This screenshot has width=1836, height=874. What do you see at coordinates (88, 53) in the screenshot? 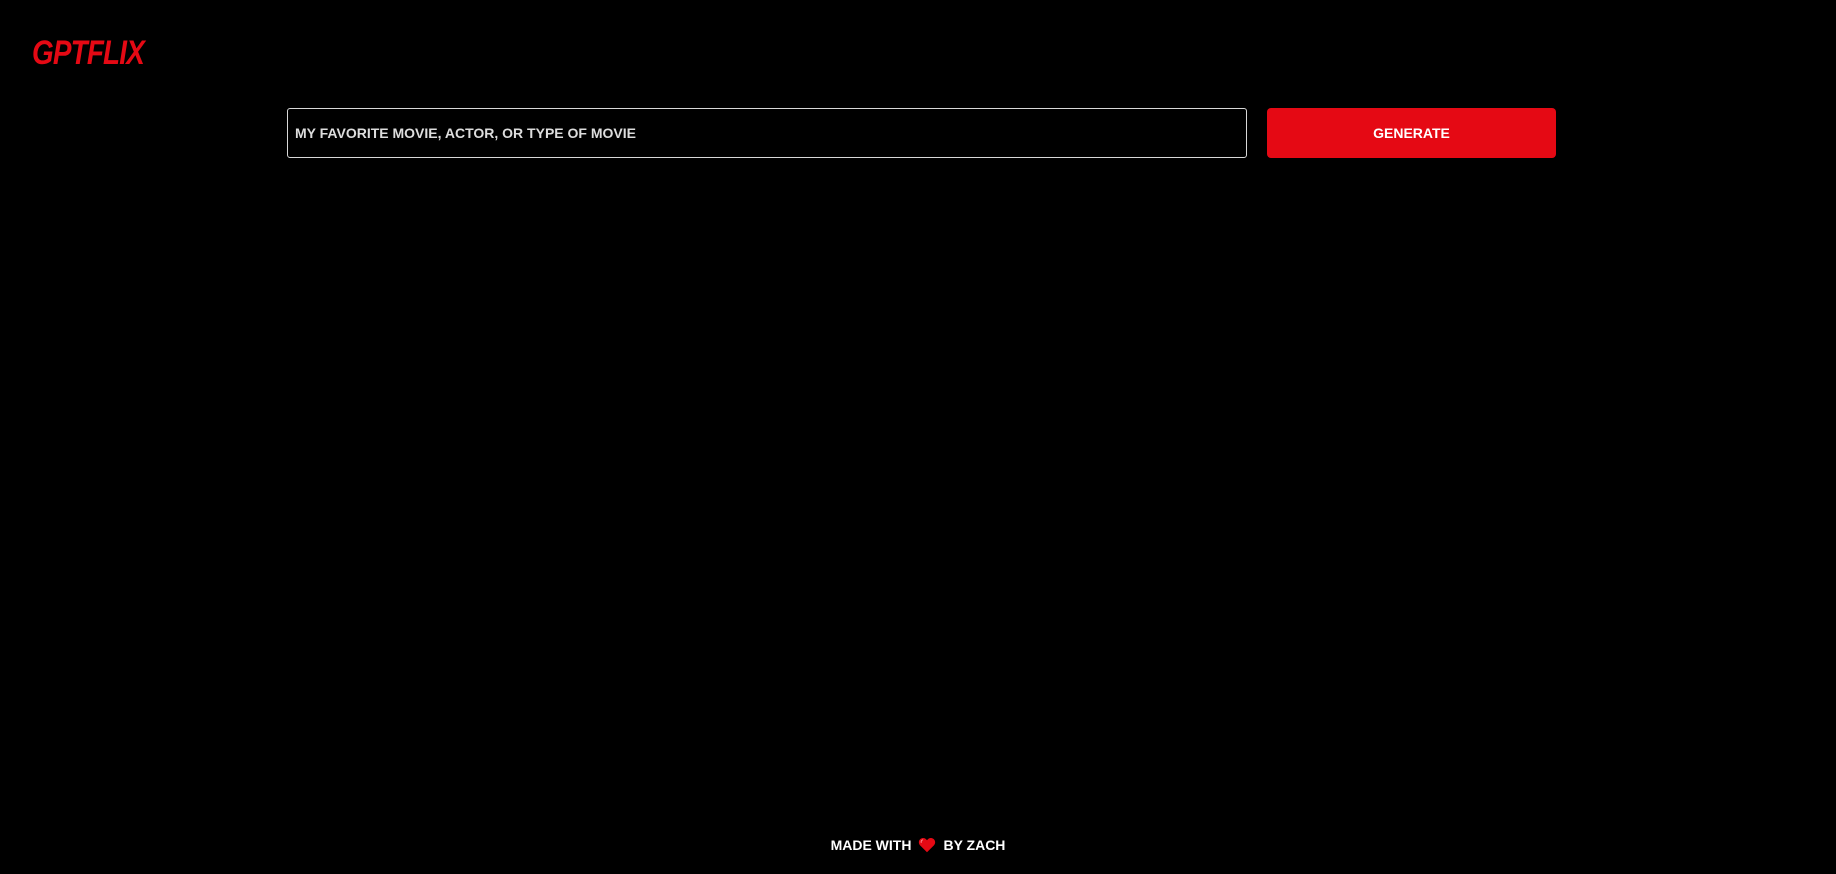
I see `app-logo: GPTFLIX` at bounding box center [88, 53].